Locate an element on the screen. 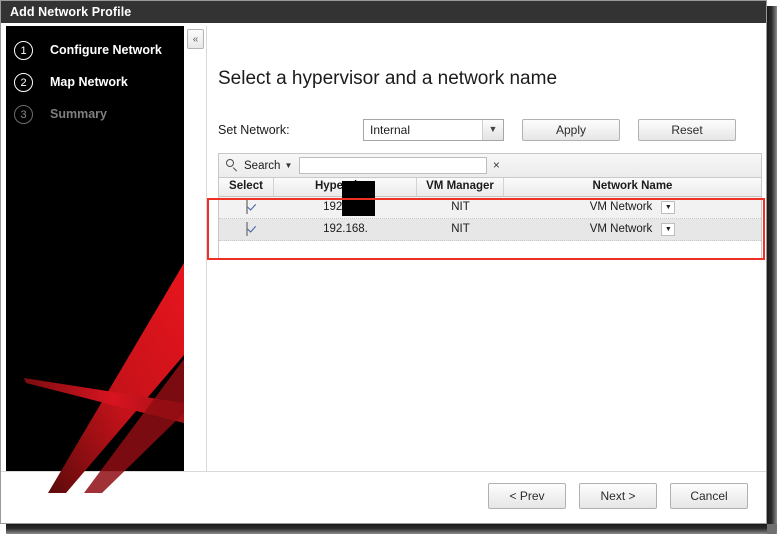 Image resolution: width=783 pixels, height=540 pixels. window-shadow-right is located at coordinates (772, 270).